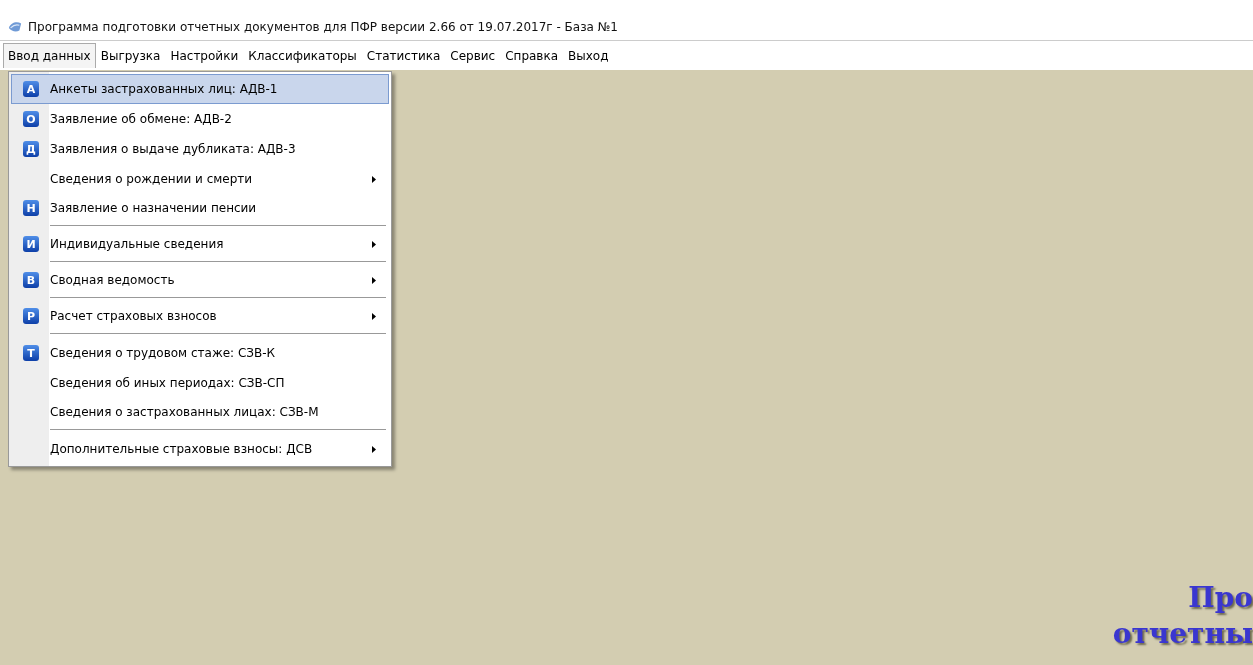  Describe the element at coordinates (130, 55) in the screenshot. I see `menu-item: Выгрузка` at that location.